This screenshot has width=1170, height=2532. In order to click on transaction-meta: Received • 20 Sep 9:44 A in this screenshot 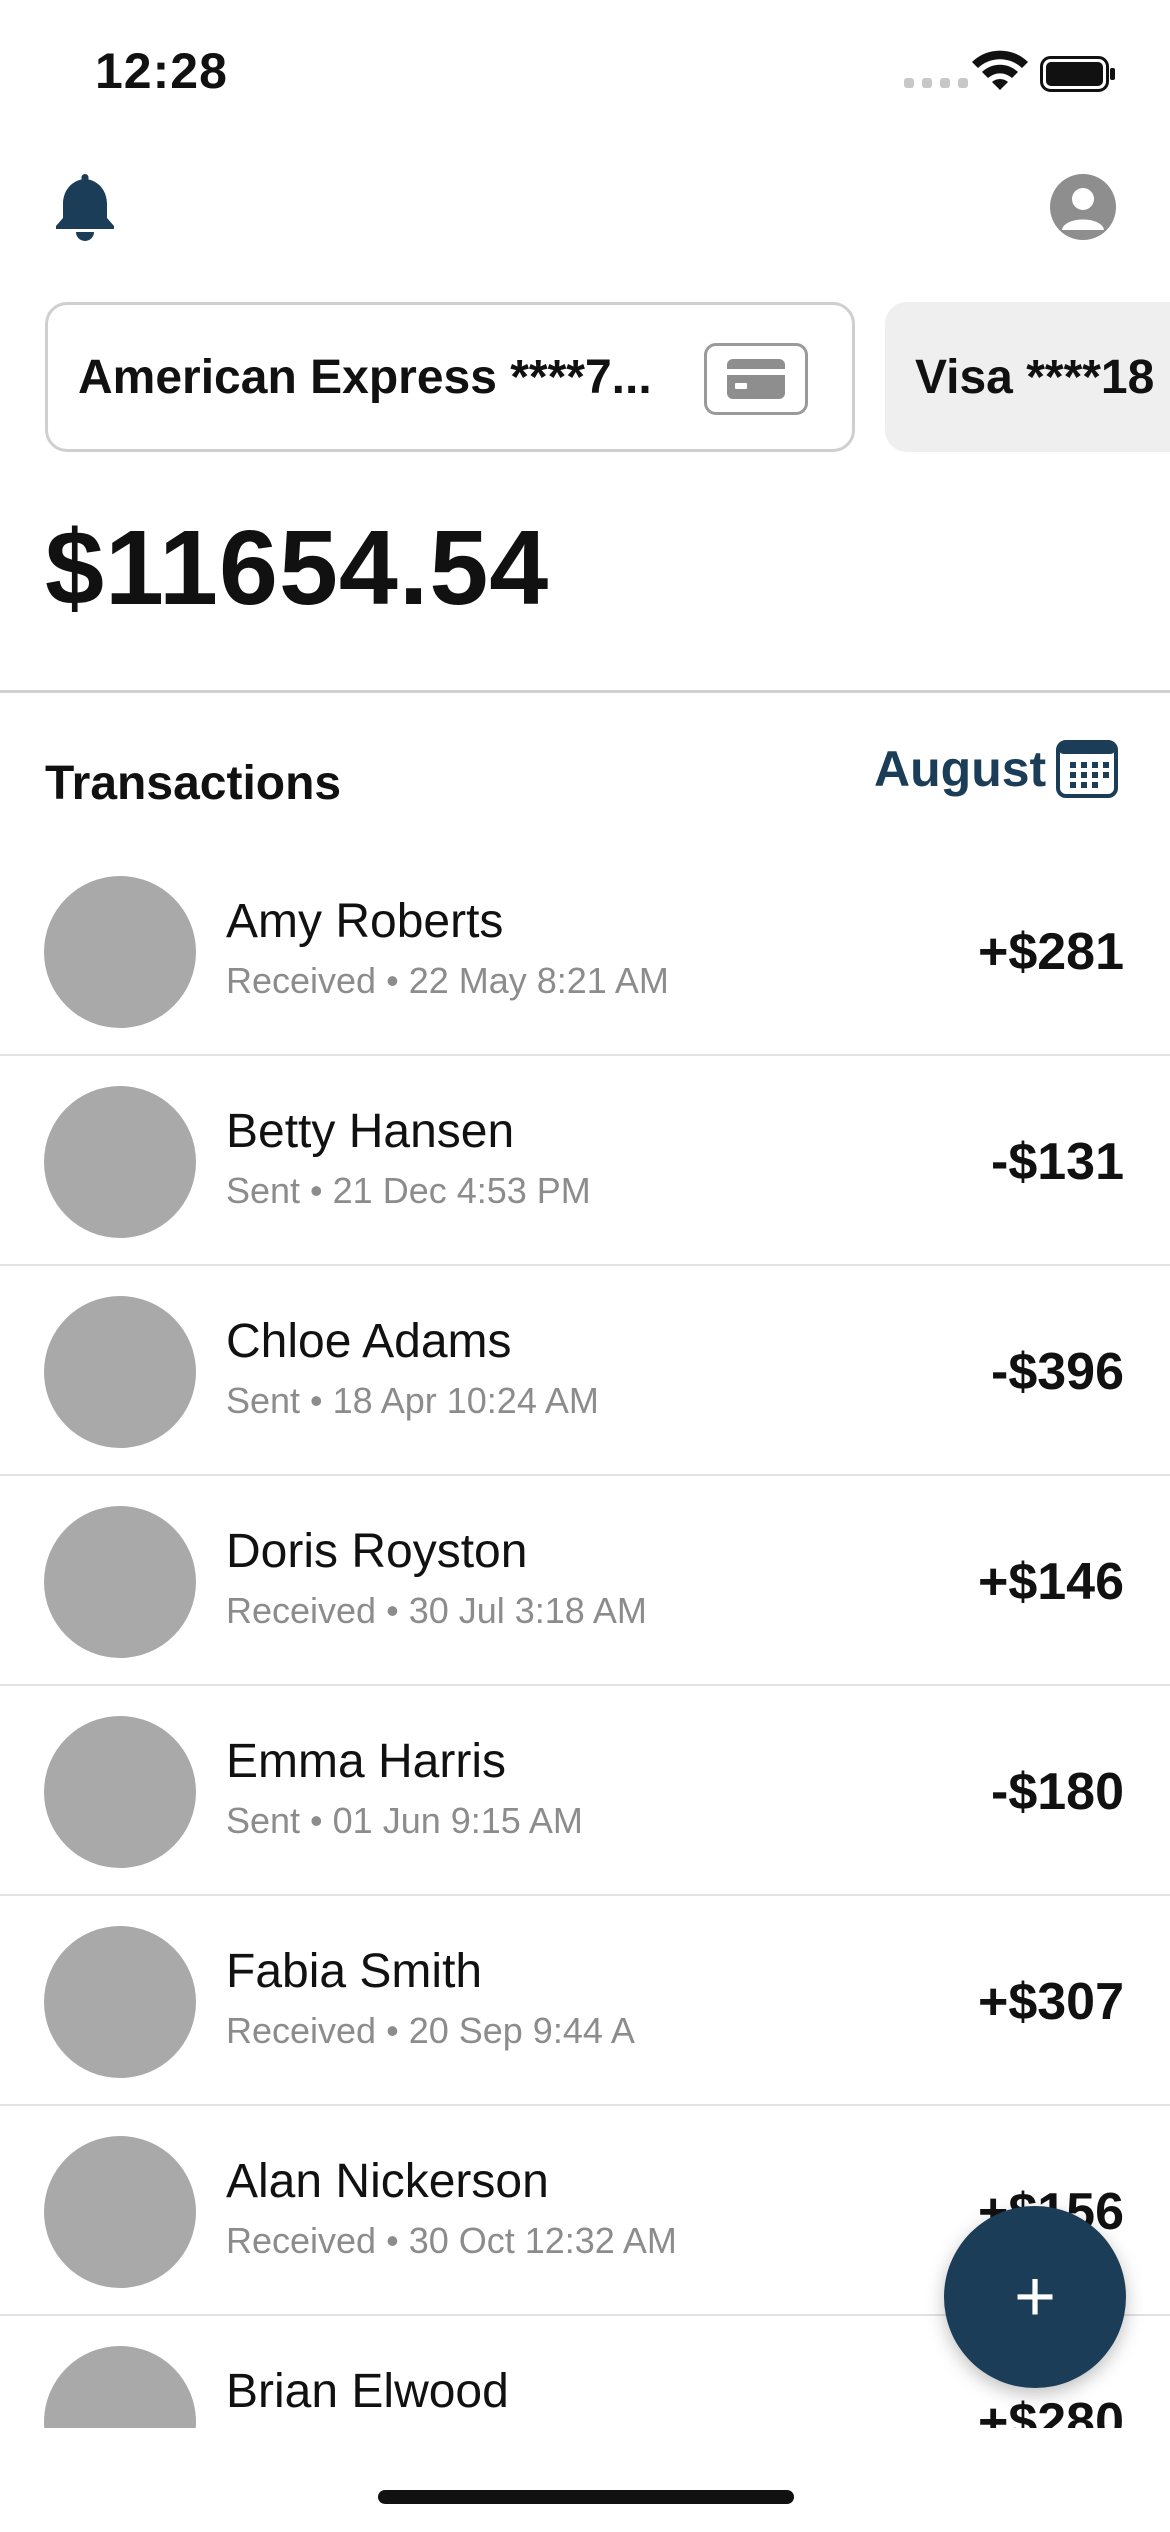, I will do `click(430, 2030)`.